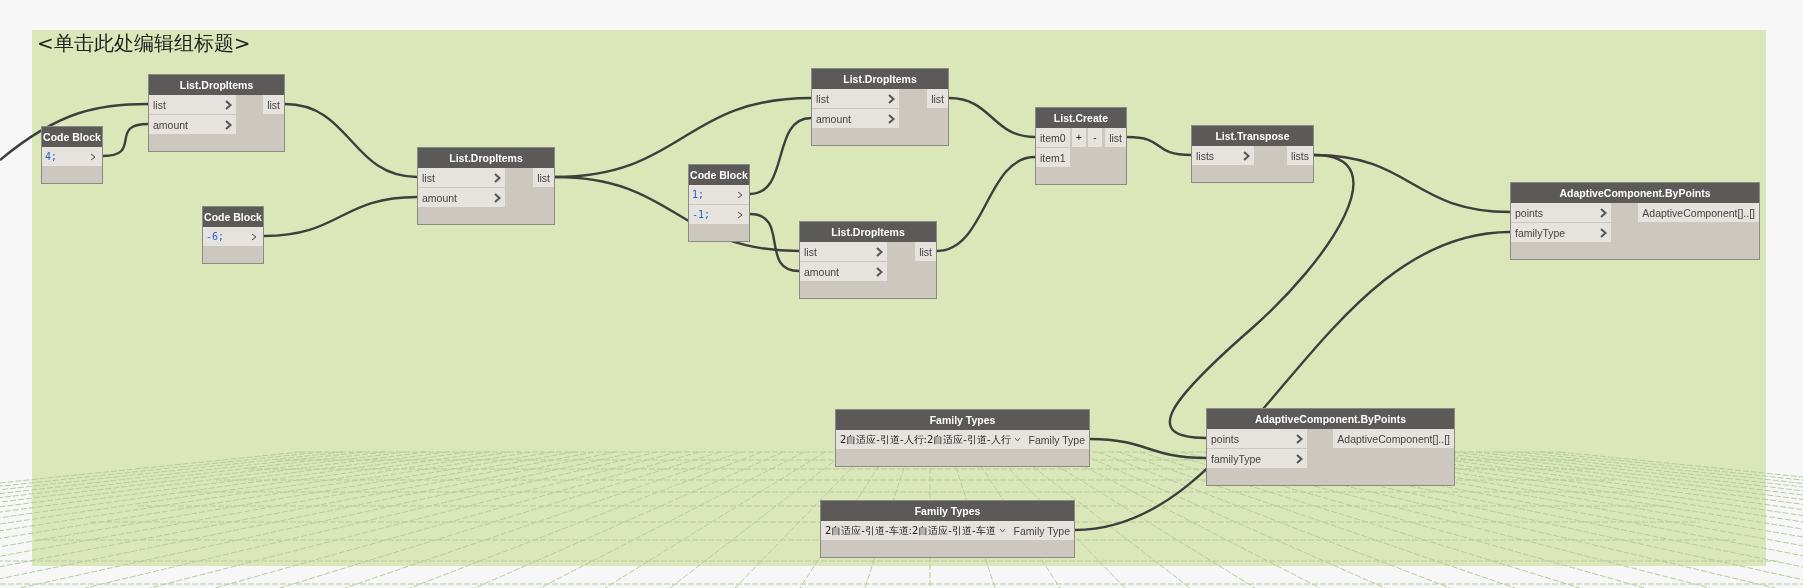 This screenshot has width=1803, height=588. What do you see at coordinates (1299, 155) in the screenshot?
I see `output-port: lists` at bounding box center [1299, 155].